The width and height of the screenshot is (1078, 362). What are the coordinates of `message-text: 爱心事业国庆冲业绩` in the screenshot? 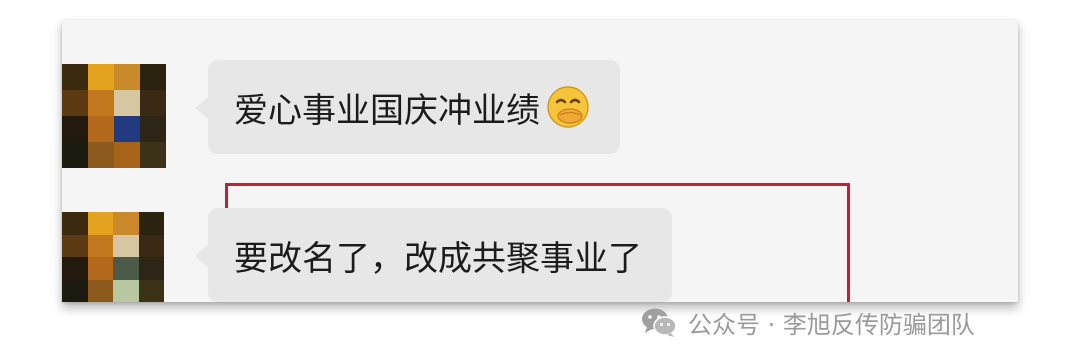 It's located at (387, 110).